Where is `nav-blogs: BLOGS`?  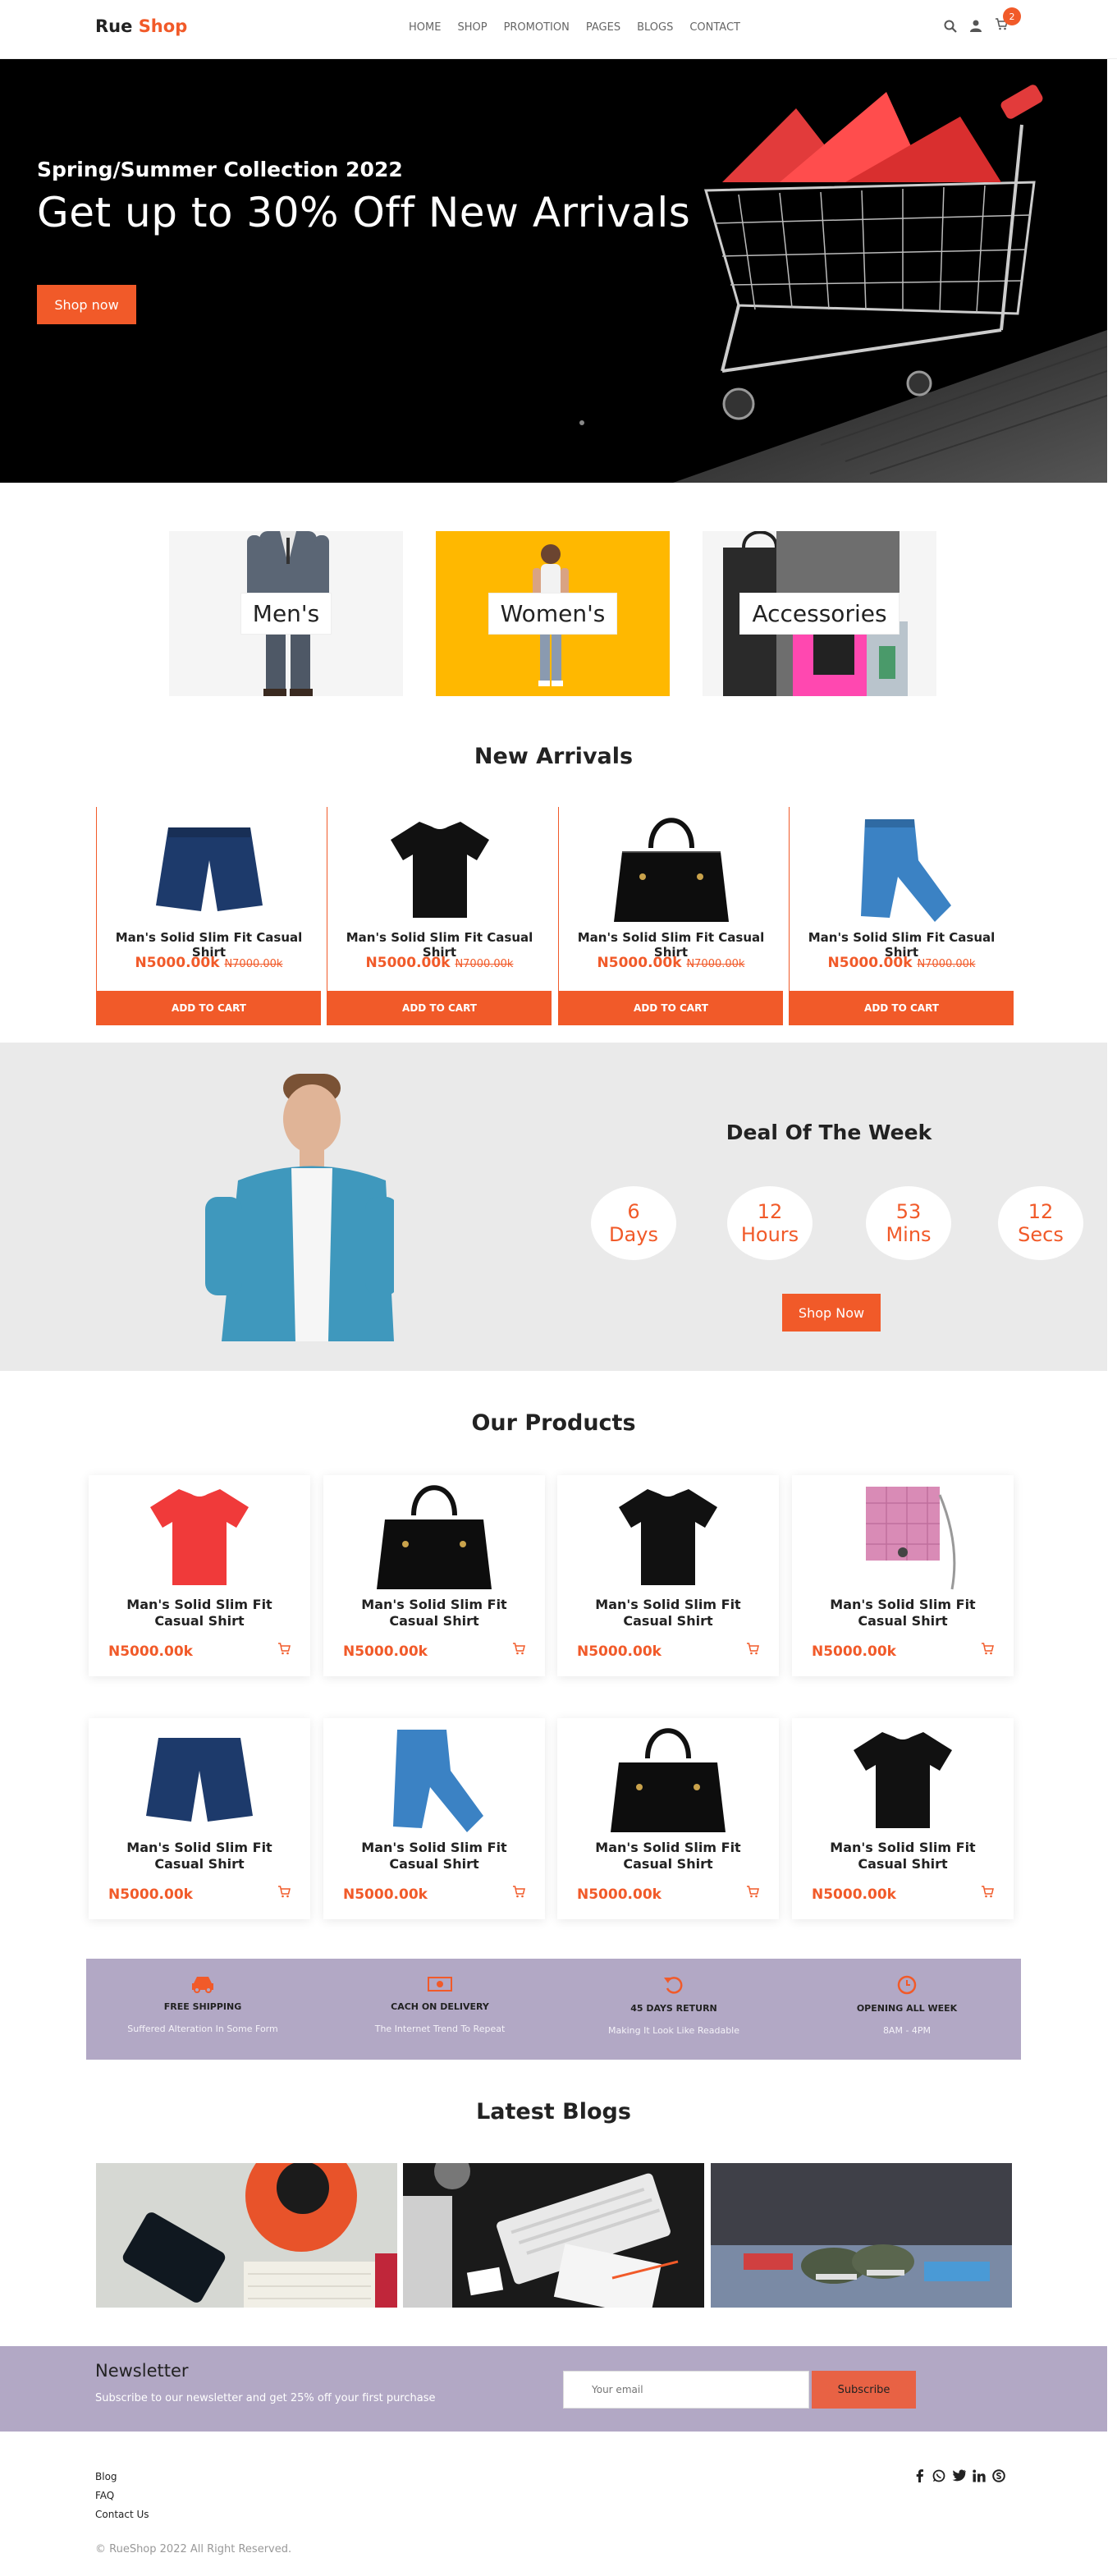 nav-blogs: BLOGS is located at coordinates (655, 28).